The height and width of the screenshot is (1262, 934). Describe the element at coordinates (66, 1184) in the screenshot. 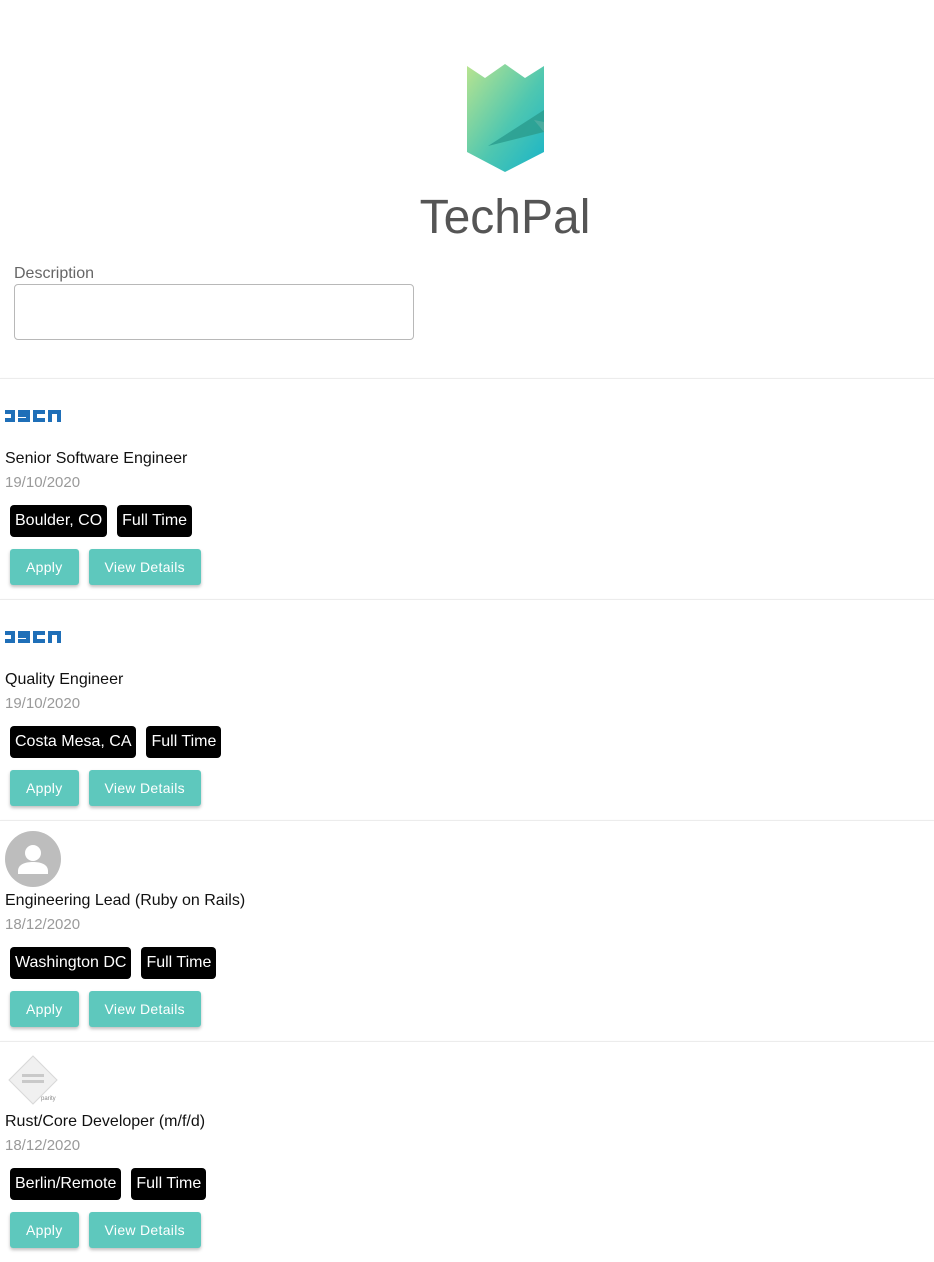

I see `location-tag: Berlin/Remote` at that location.